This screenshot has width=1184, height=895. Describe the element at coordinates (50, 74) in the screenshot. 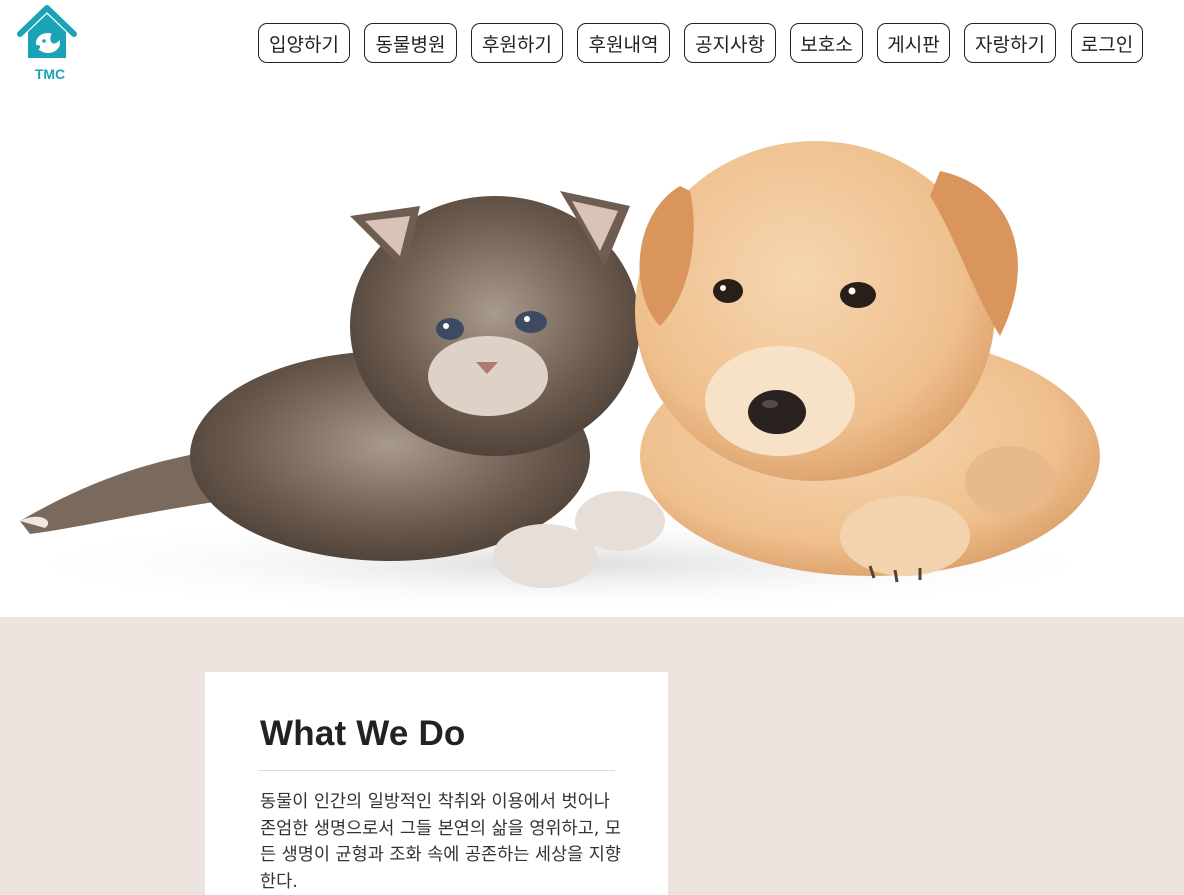

I see `logo-text: TMC` at that location.